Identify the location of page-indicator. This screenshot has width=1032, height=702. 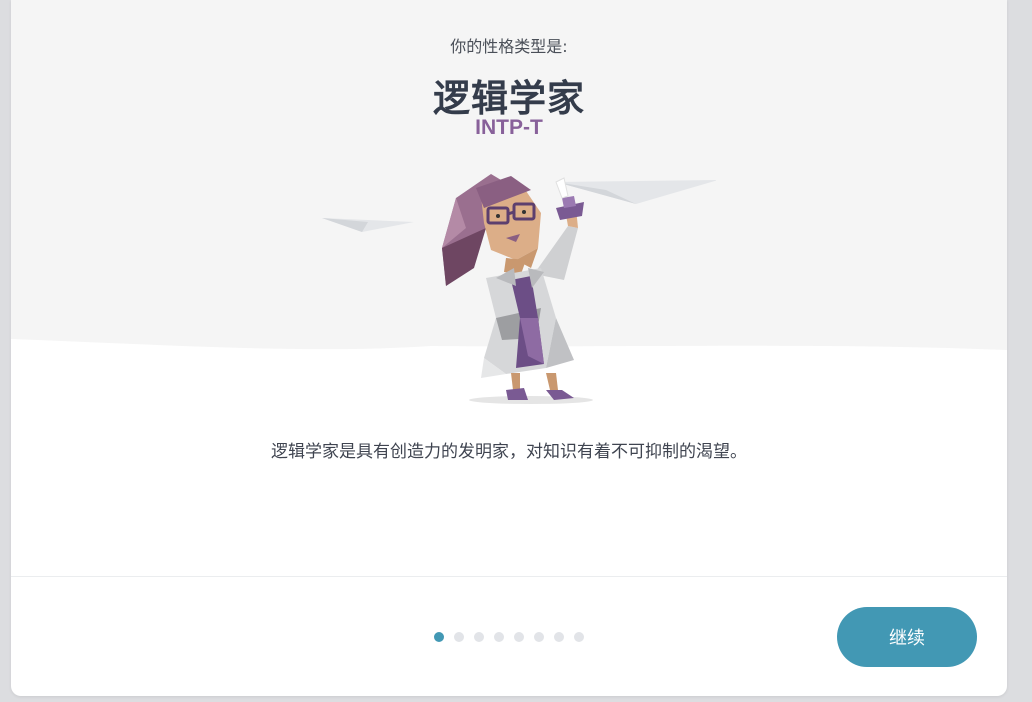
(509, 637).